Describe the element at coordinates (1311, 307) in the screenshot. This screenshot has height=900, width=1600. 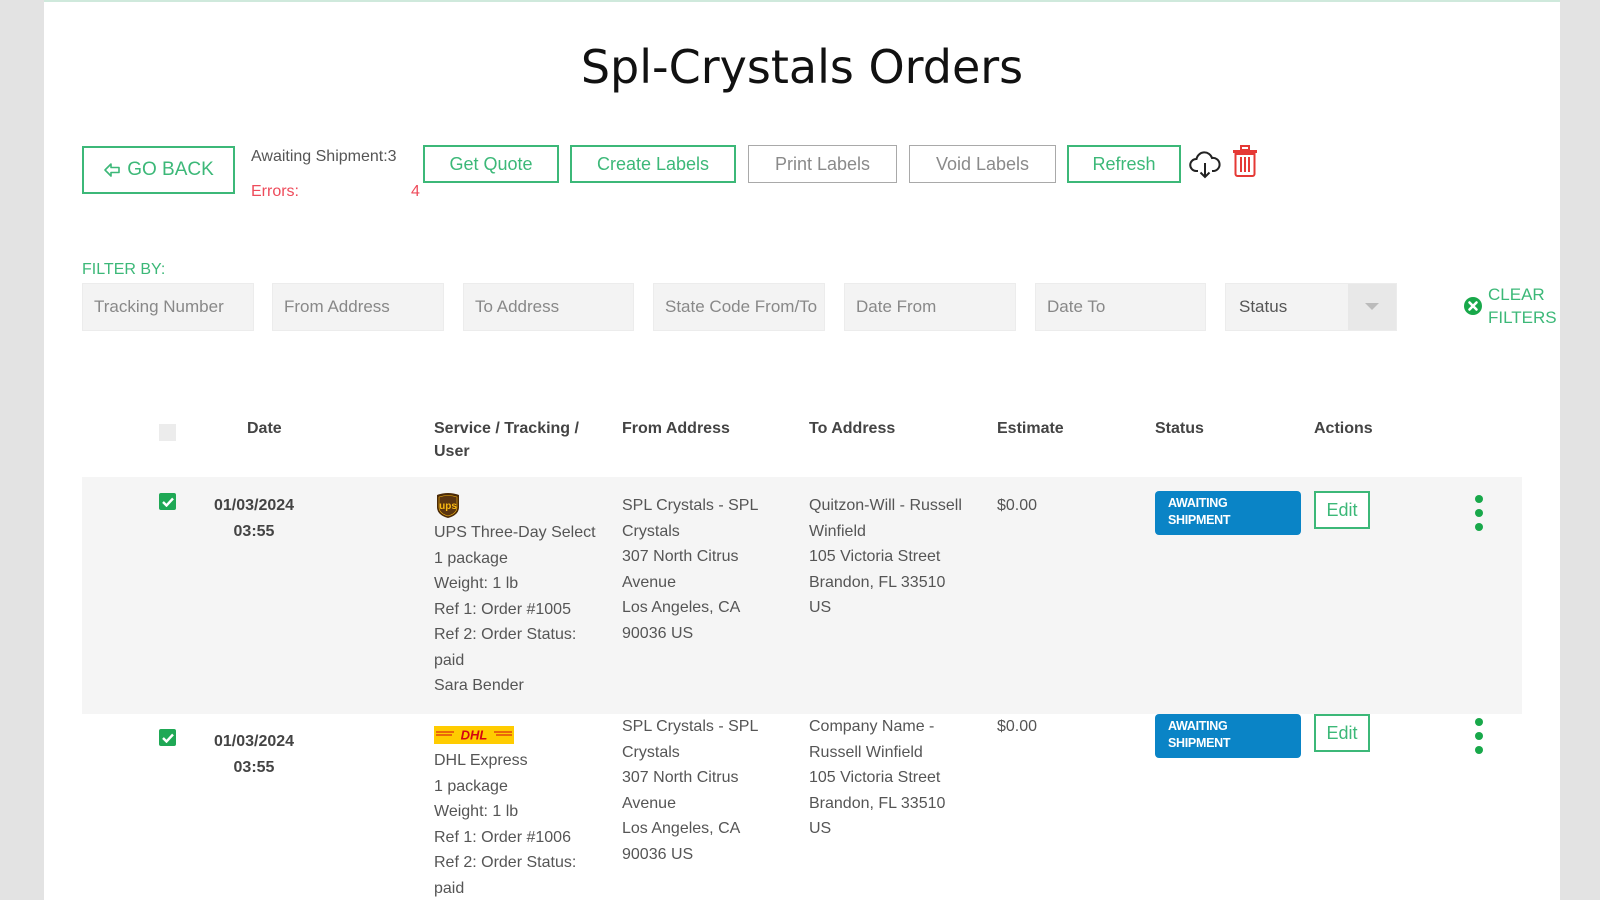
I see `status-filter-select: Status` at that location.